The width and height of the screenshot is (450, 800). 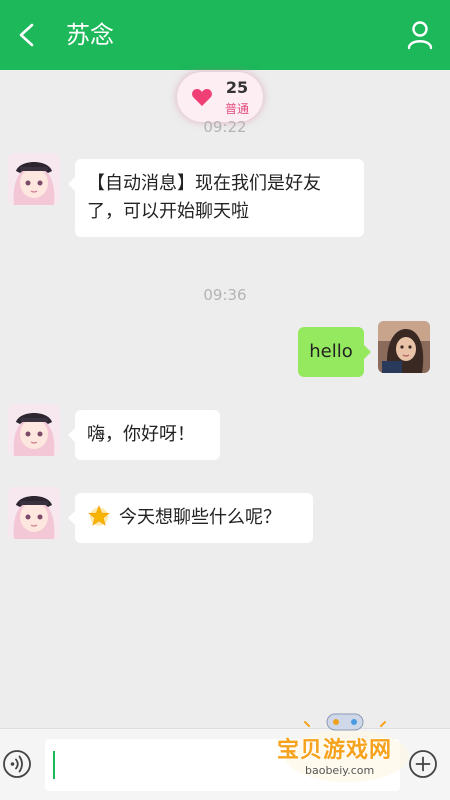 I want to click on top-bar: 苏念, so click(x=225, y=35).